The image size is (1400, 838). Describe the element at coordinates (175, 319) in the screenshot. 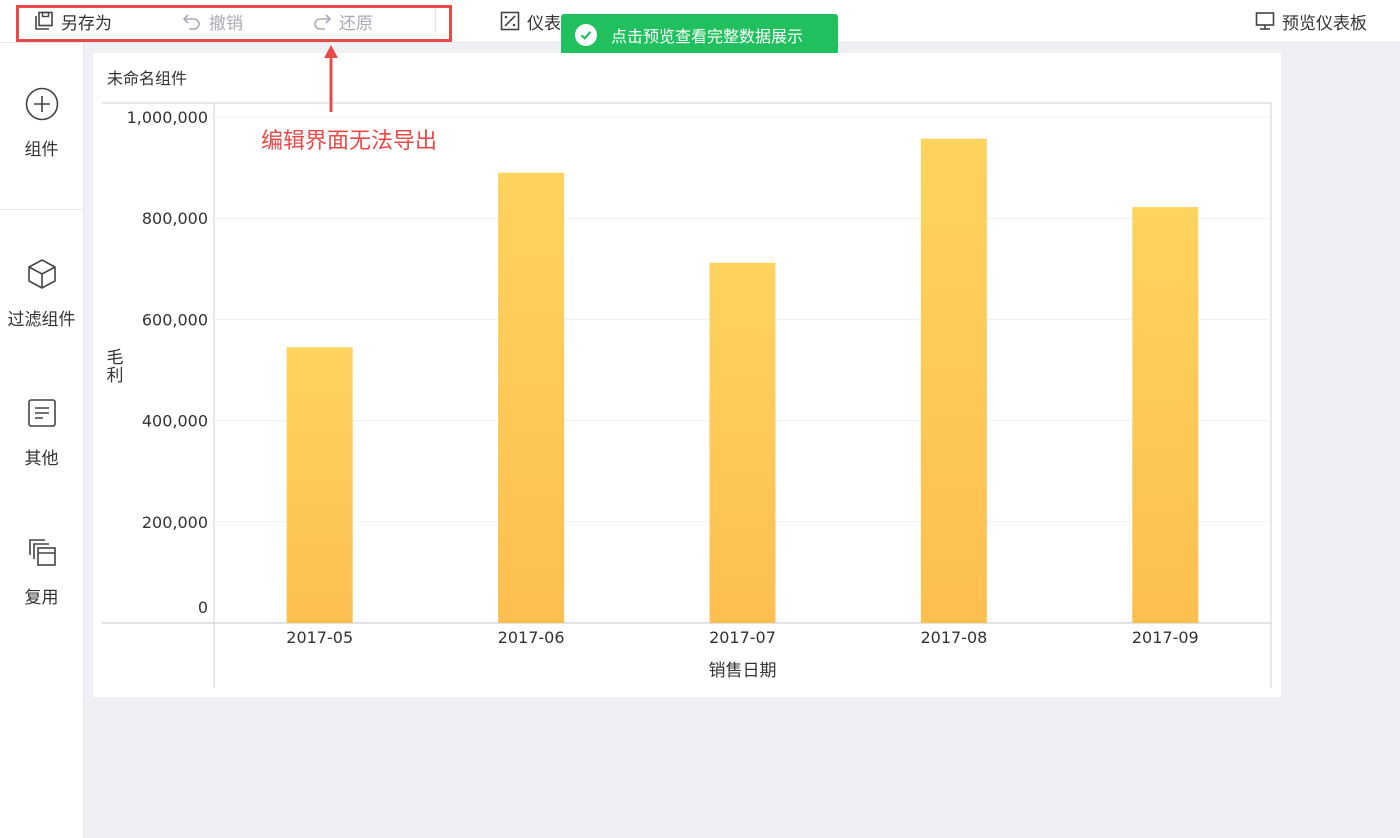

I see `y-tick-label: 600,000` at that location.